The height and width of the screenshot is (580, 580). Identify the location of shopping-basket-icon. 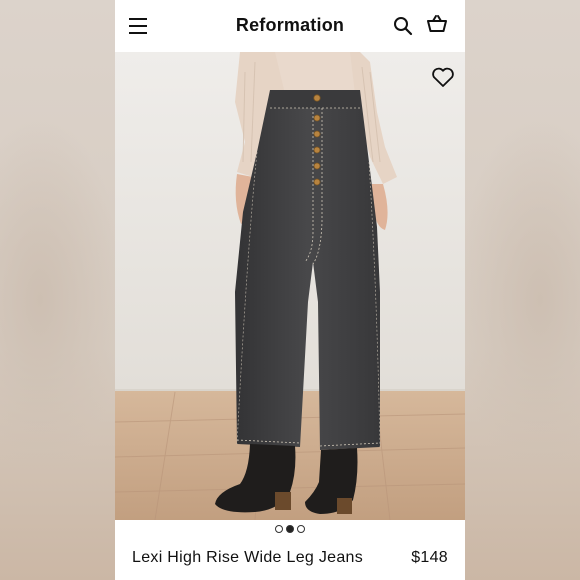
(437, 25).